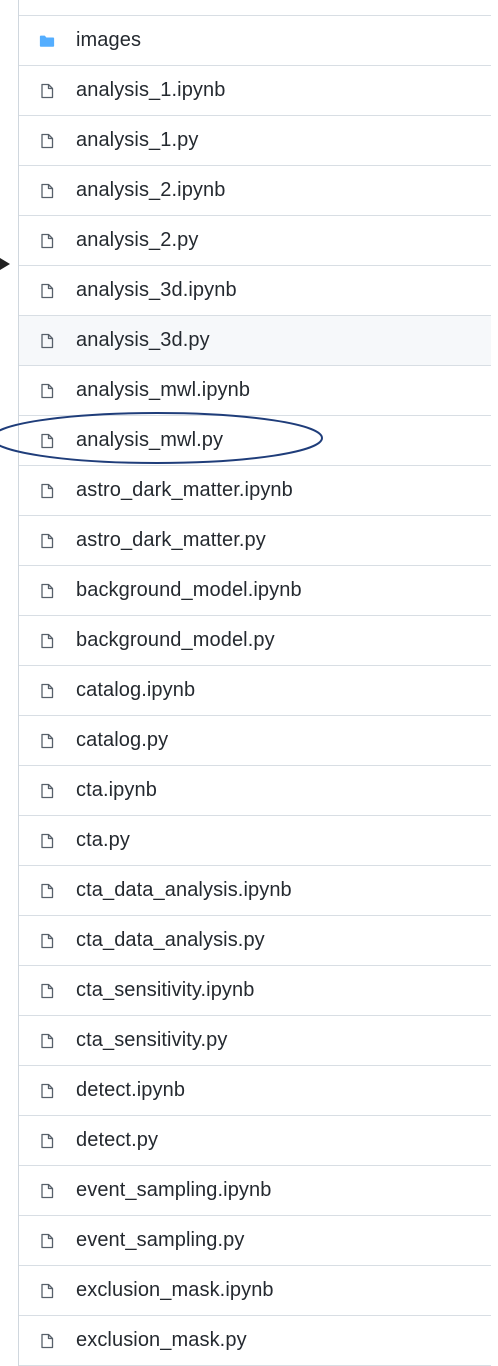  What do you see at coordinates (255, 441) in the screenshot?
I see `file-row: analysis_mwl.py` at bounding box center [255, 441].